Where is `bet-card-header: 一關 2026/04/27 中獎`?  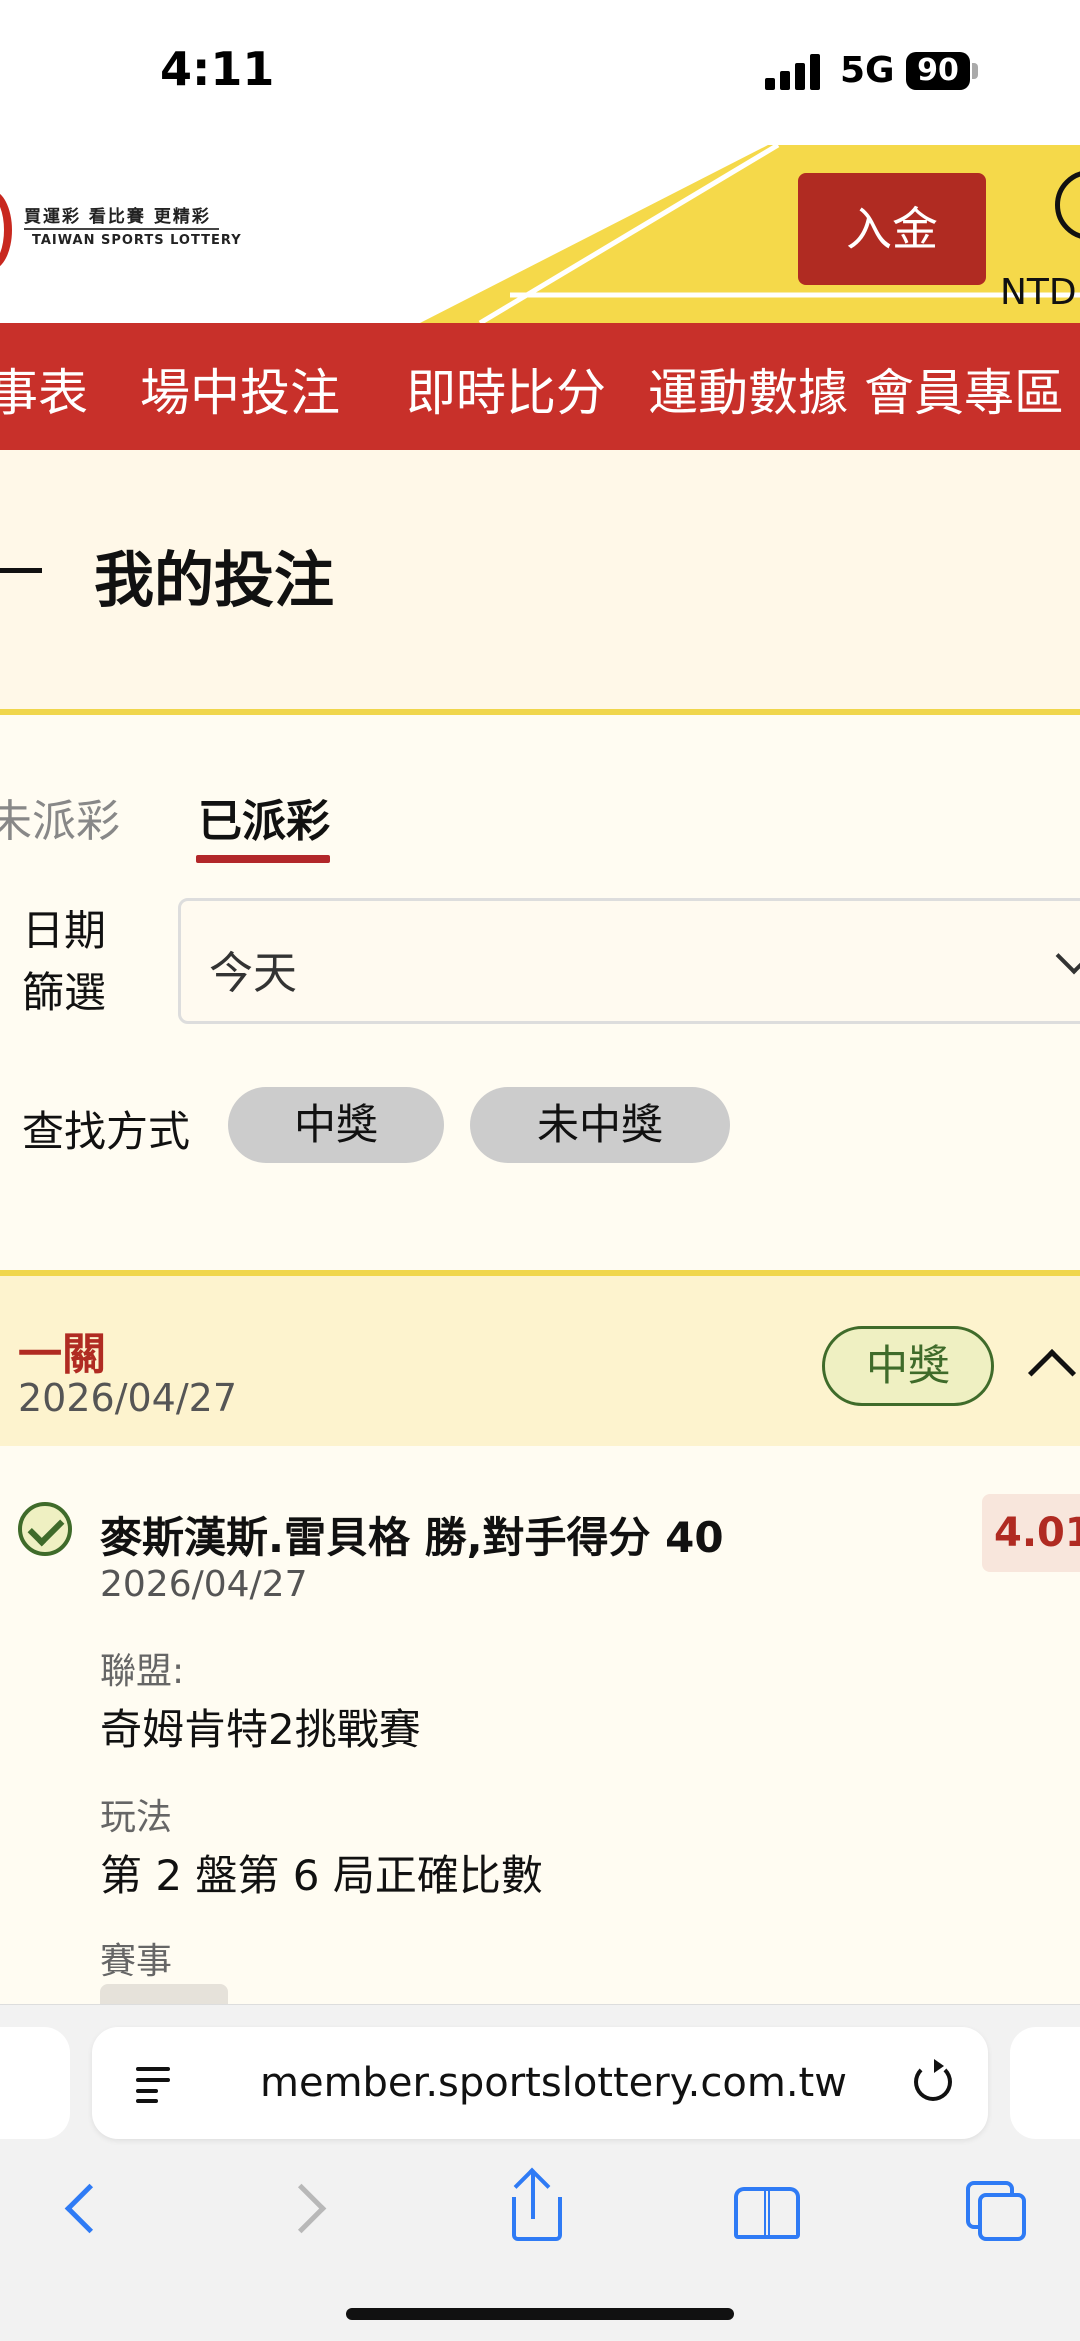 bet-card-header: 一關 2026/04/27 中獎 is located at coordinates (540, 1358).